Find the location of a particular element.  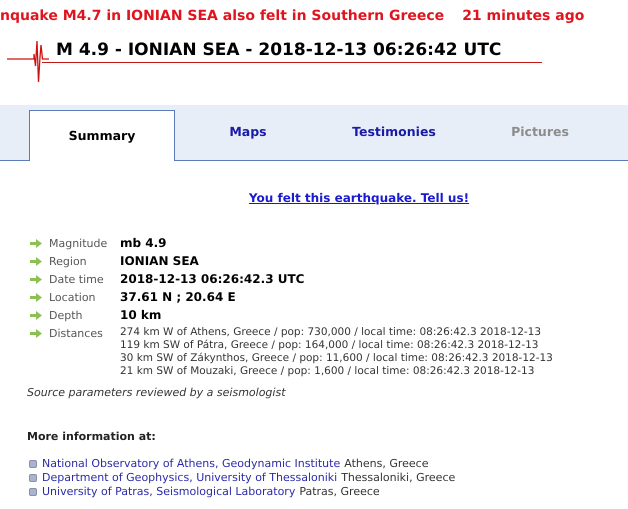

parameter-label: Depth is located at coordinates (66, 315).